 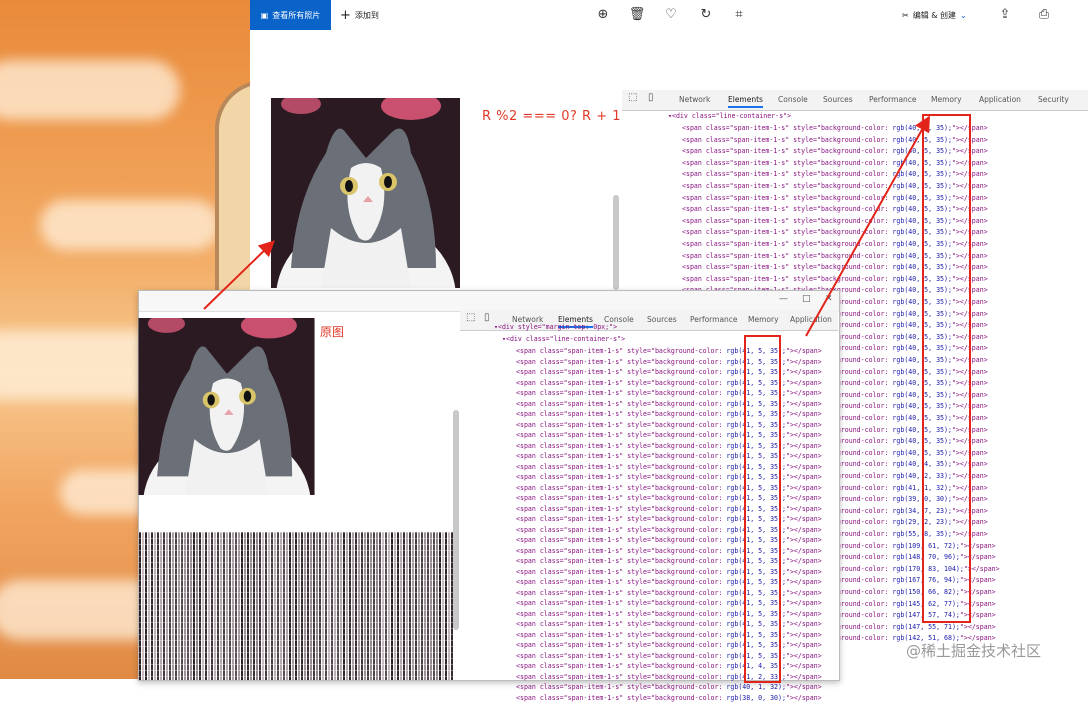 I want to click on rgb-value: rgb(40, 1, 32);, so click(x=756, y=687).